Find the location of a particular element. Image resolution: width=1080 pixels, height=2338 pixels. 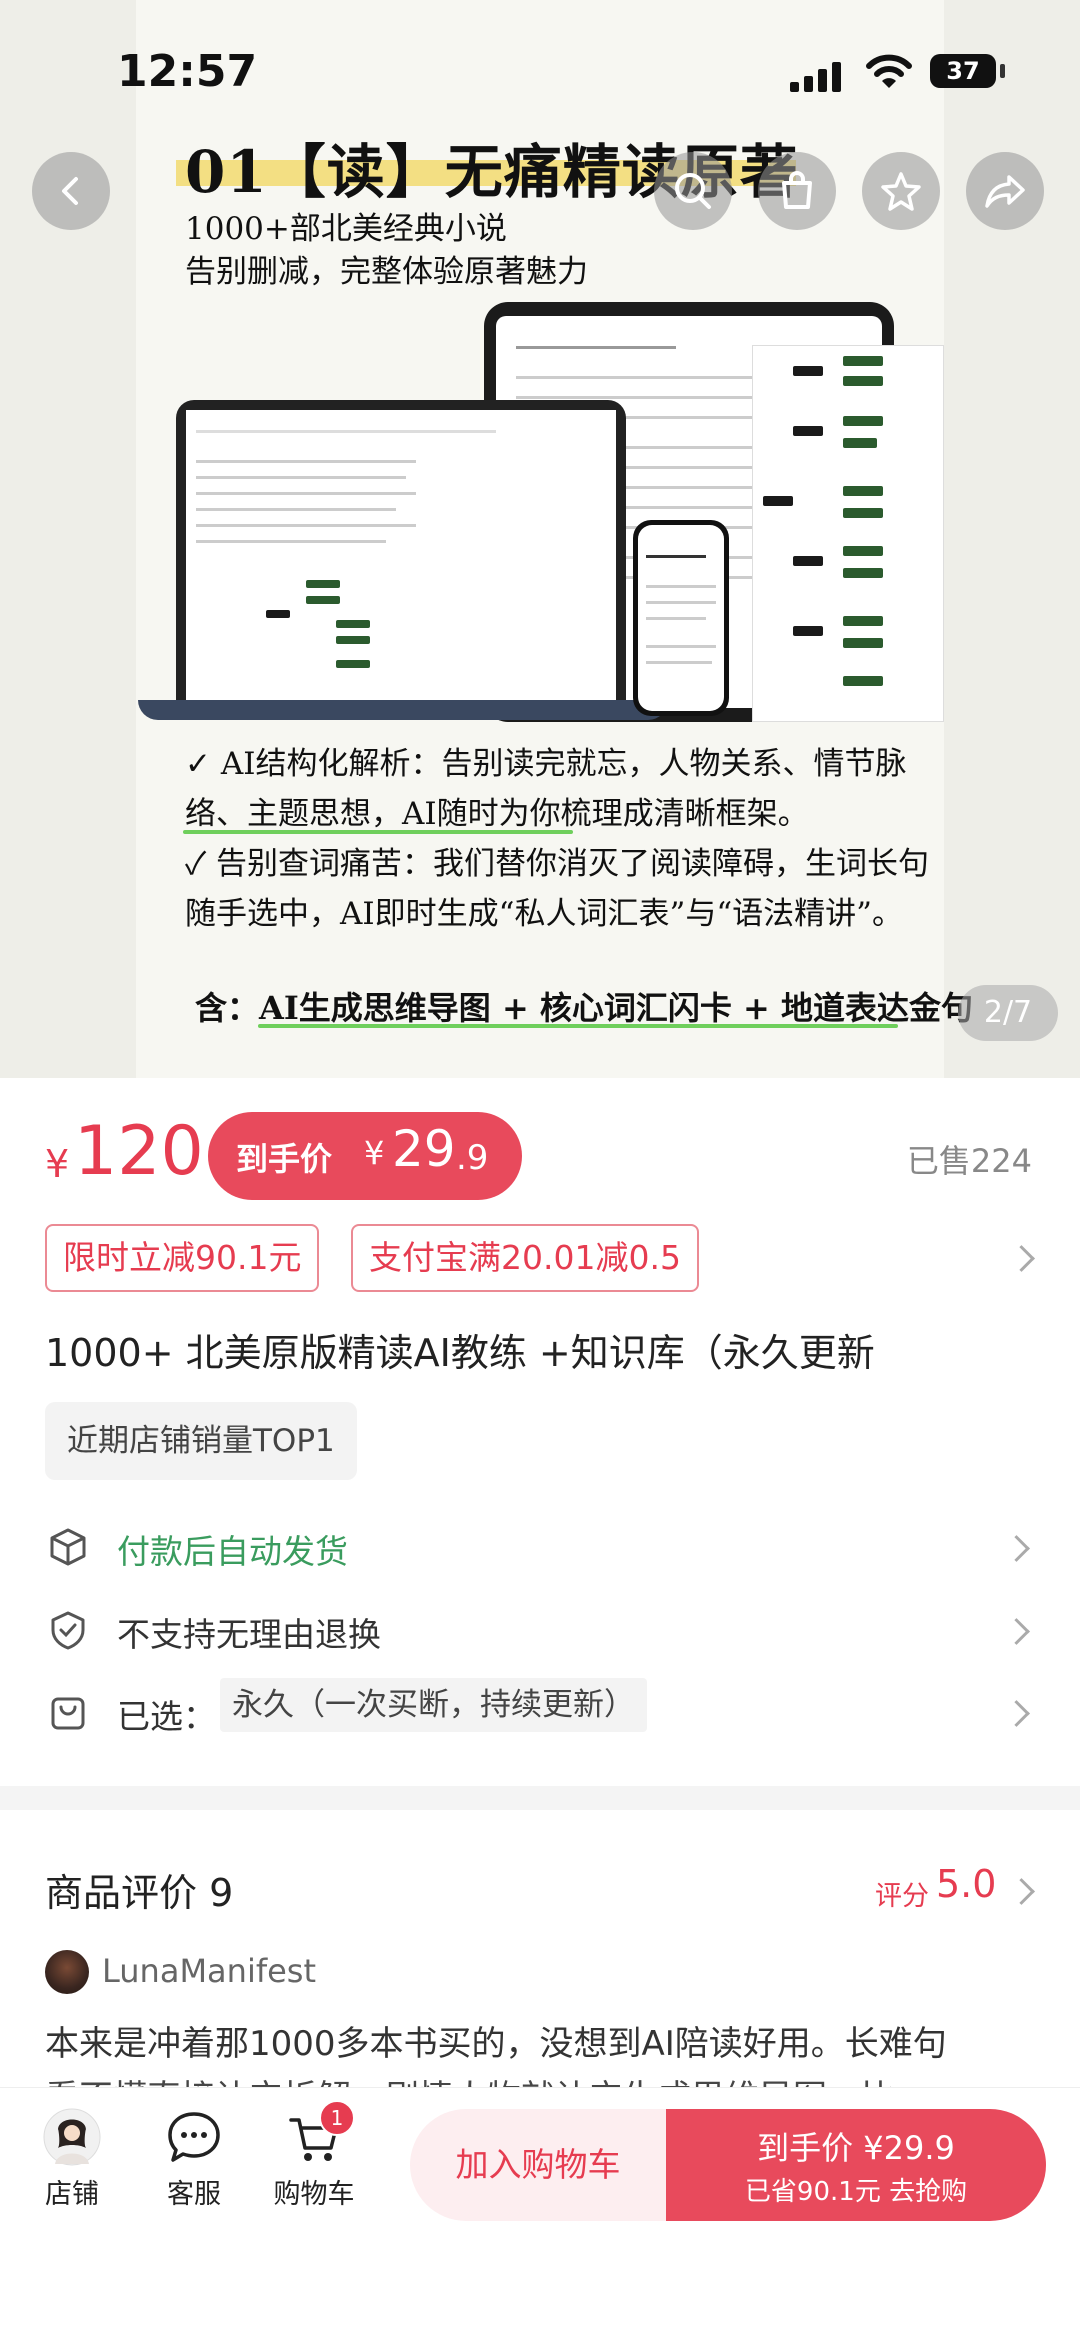

laptop-base is located at coordinates (403, 710).